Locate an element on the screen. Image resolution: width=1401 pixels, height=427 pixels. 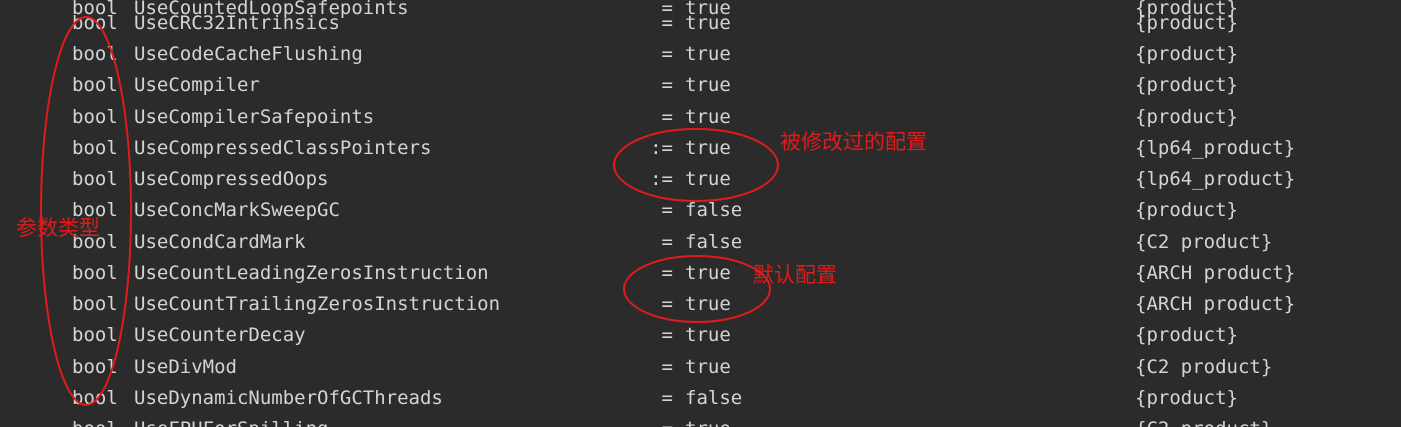
flag-row: bool UseCounterDecay = true {product} is located at coordinates (700, 335).